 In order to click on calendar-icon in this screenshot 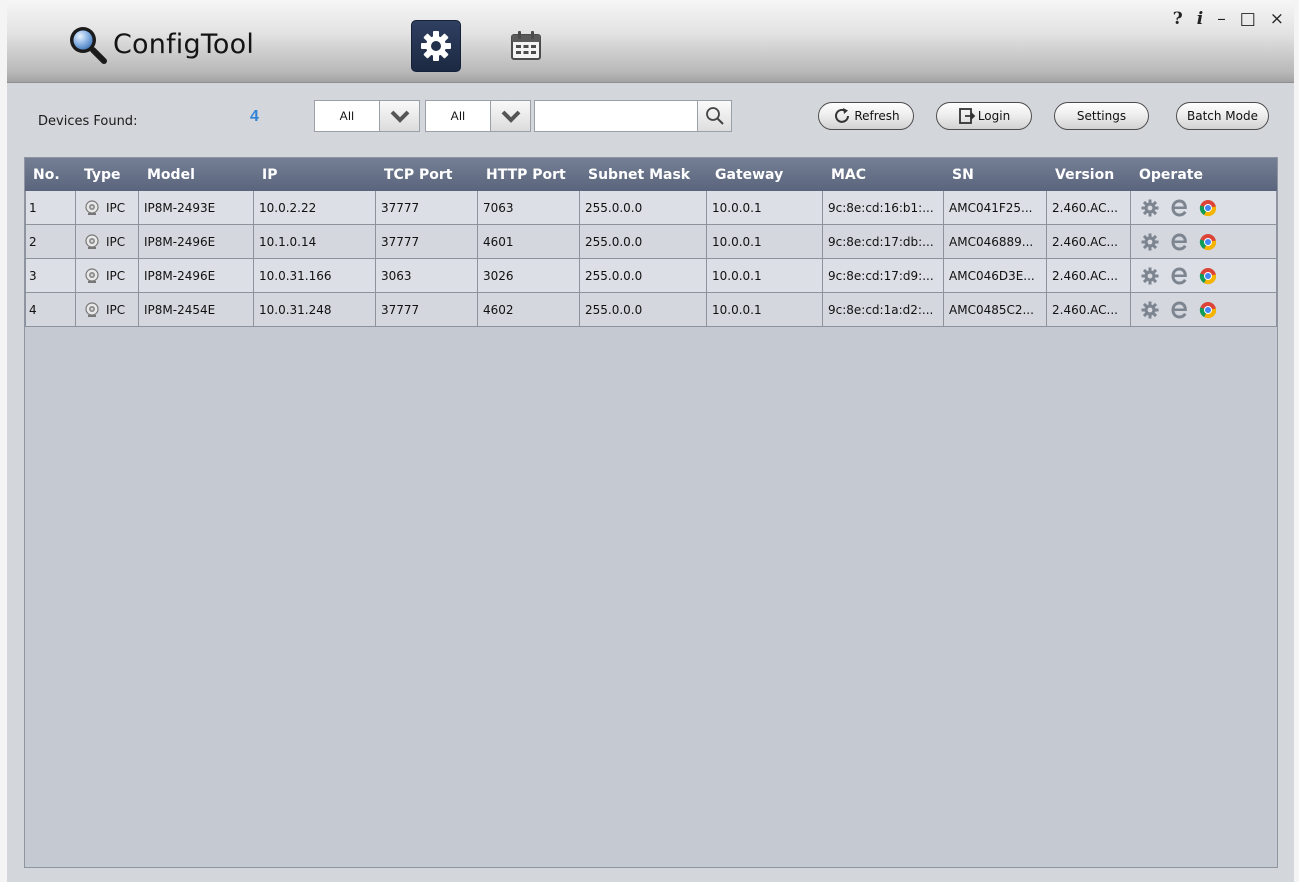, I will do `click(526, 45)`.